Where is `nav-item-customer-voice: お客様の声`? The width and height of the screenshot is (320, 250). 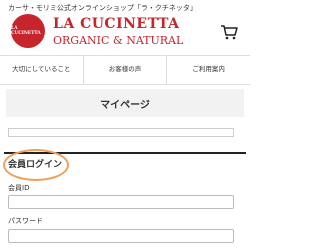 nav-item-customer-voice: お客様の声 is located at coordinates (126, 70).